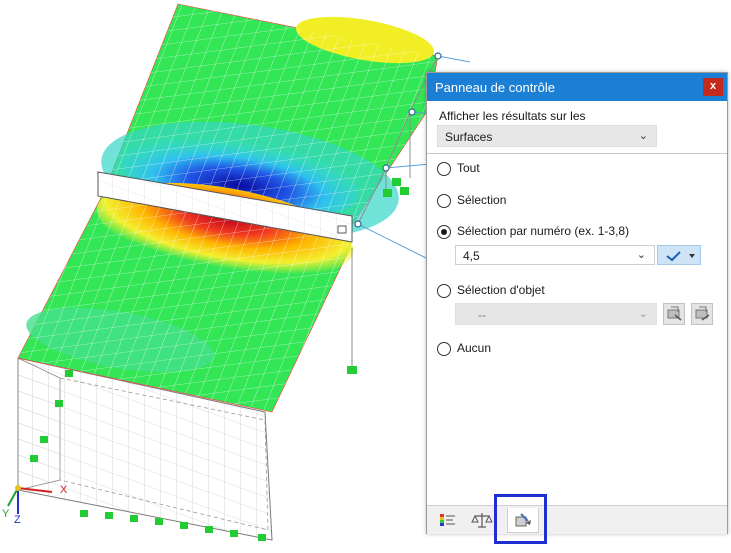 This screenshot has height=553, width=731. Describe the element at coordinates (495, 87) in the screenshot. I see `panel-title: Panneau de contrôle` at that location.